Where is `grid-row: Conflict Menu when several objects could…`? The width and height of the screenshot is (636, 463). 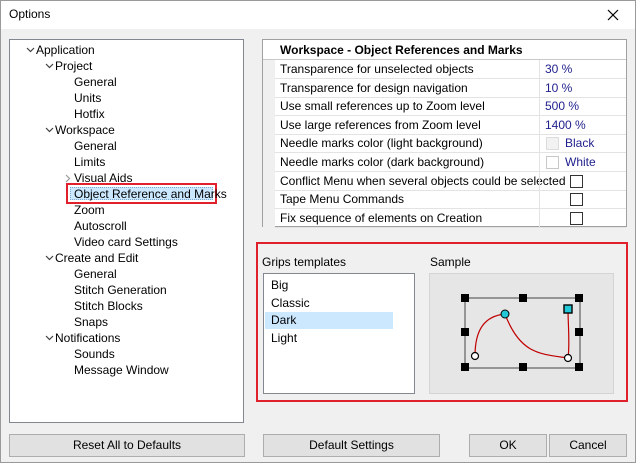
grid-row: Conflict Menu when several objects could… is located at coordinates (444, 181).